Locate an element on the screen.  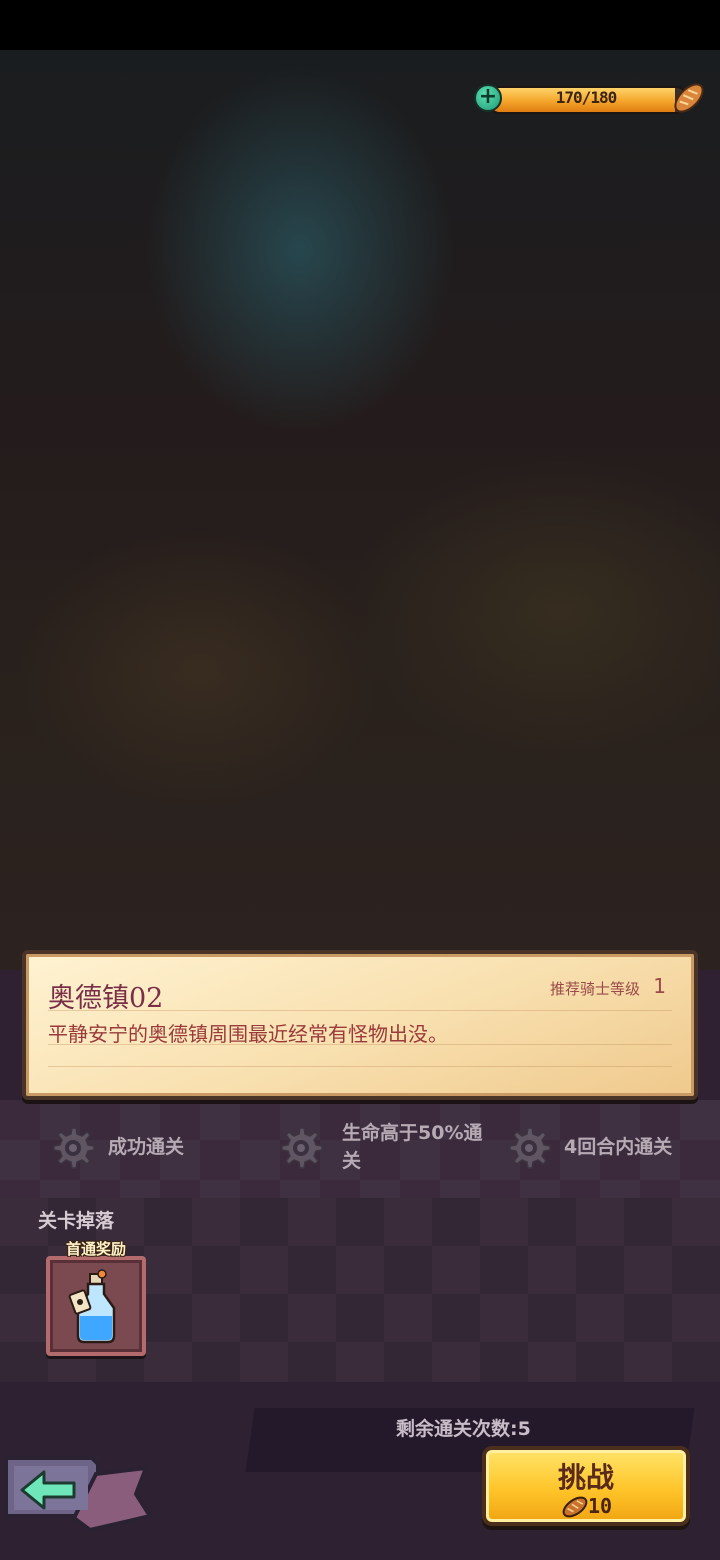
remaining-attempts-text: 剩余通关次数:5 is located at coordinates (463, 1429).